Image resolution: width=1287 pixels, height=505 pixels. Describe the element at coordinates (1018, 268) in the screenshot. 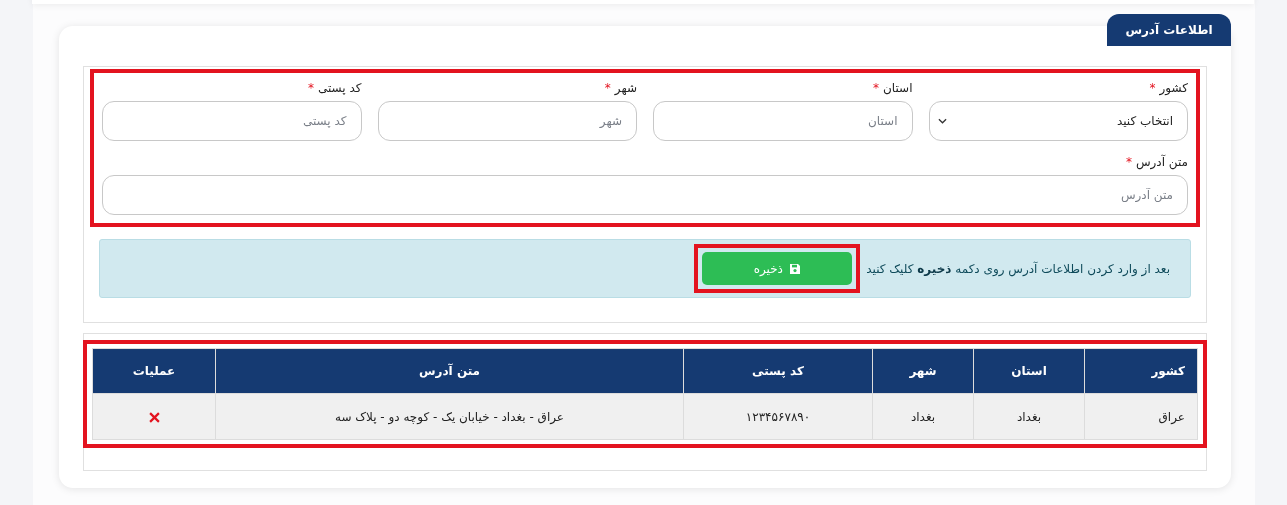

I see `instruction-text: بعد از وارد کردن اطلاعات آدرس روی دکمه ذخیره کلیک کنید` at that location.